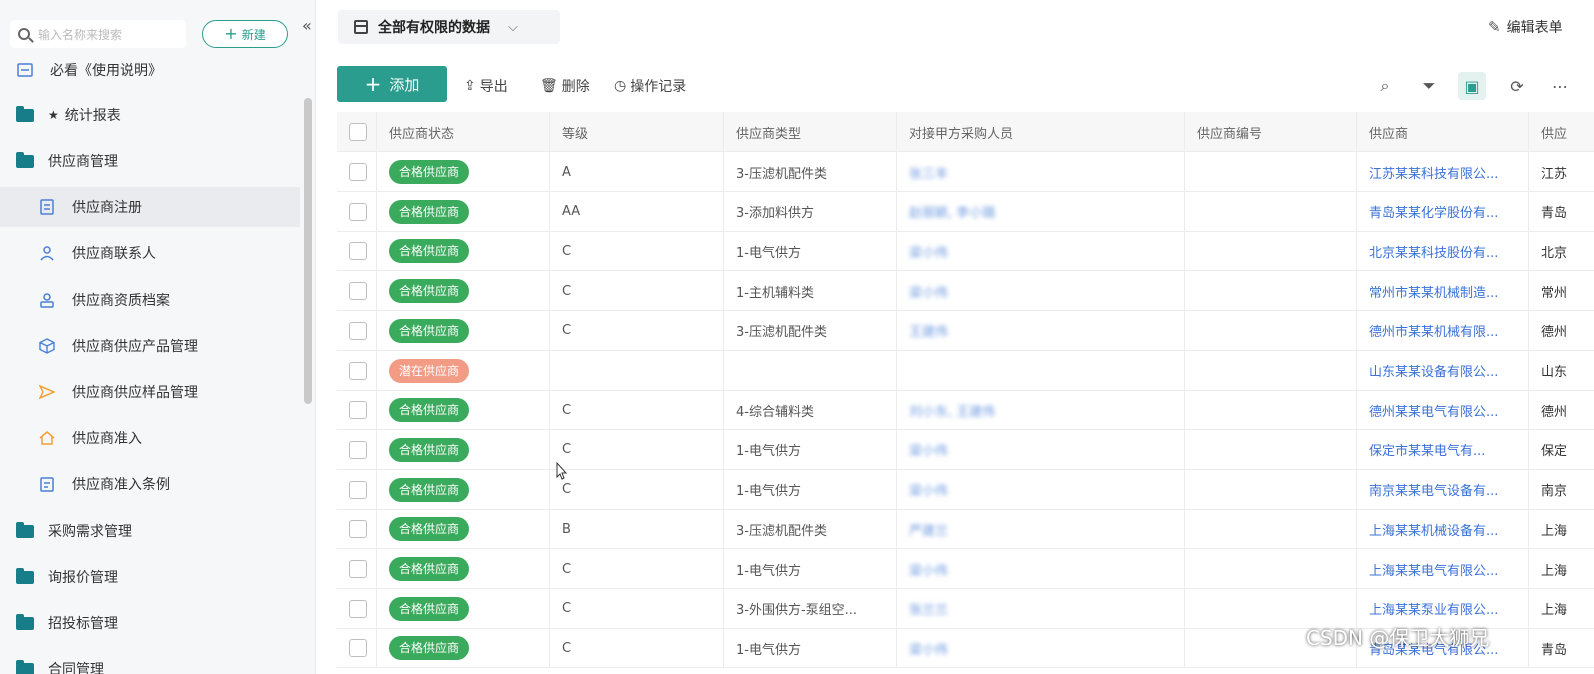 The image size is (1594, 674). What do you see at coordinates (965, 569) in the screenshot?
I see `table-row: 合格供应商 C 1-电气供方 梁小伟 上海某某电气有限公... 上海` at bounding box center [965, 569].